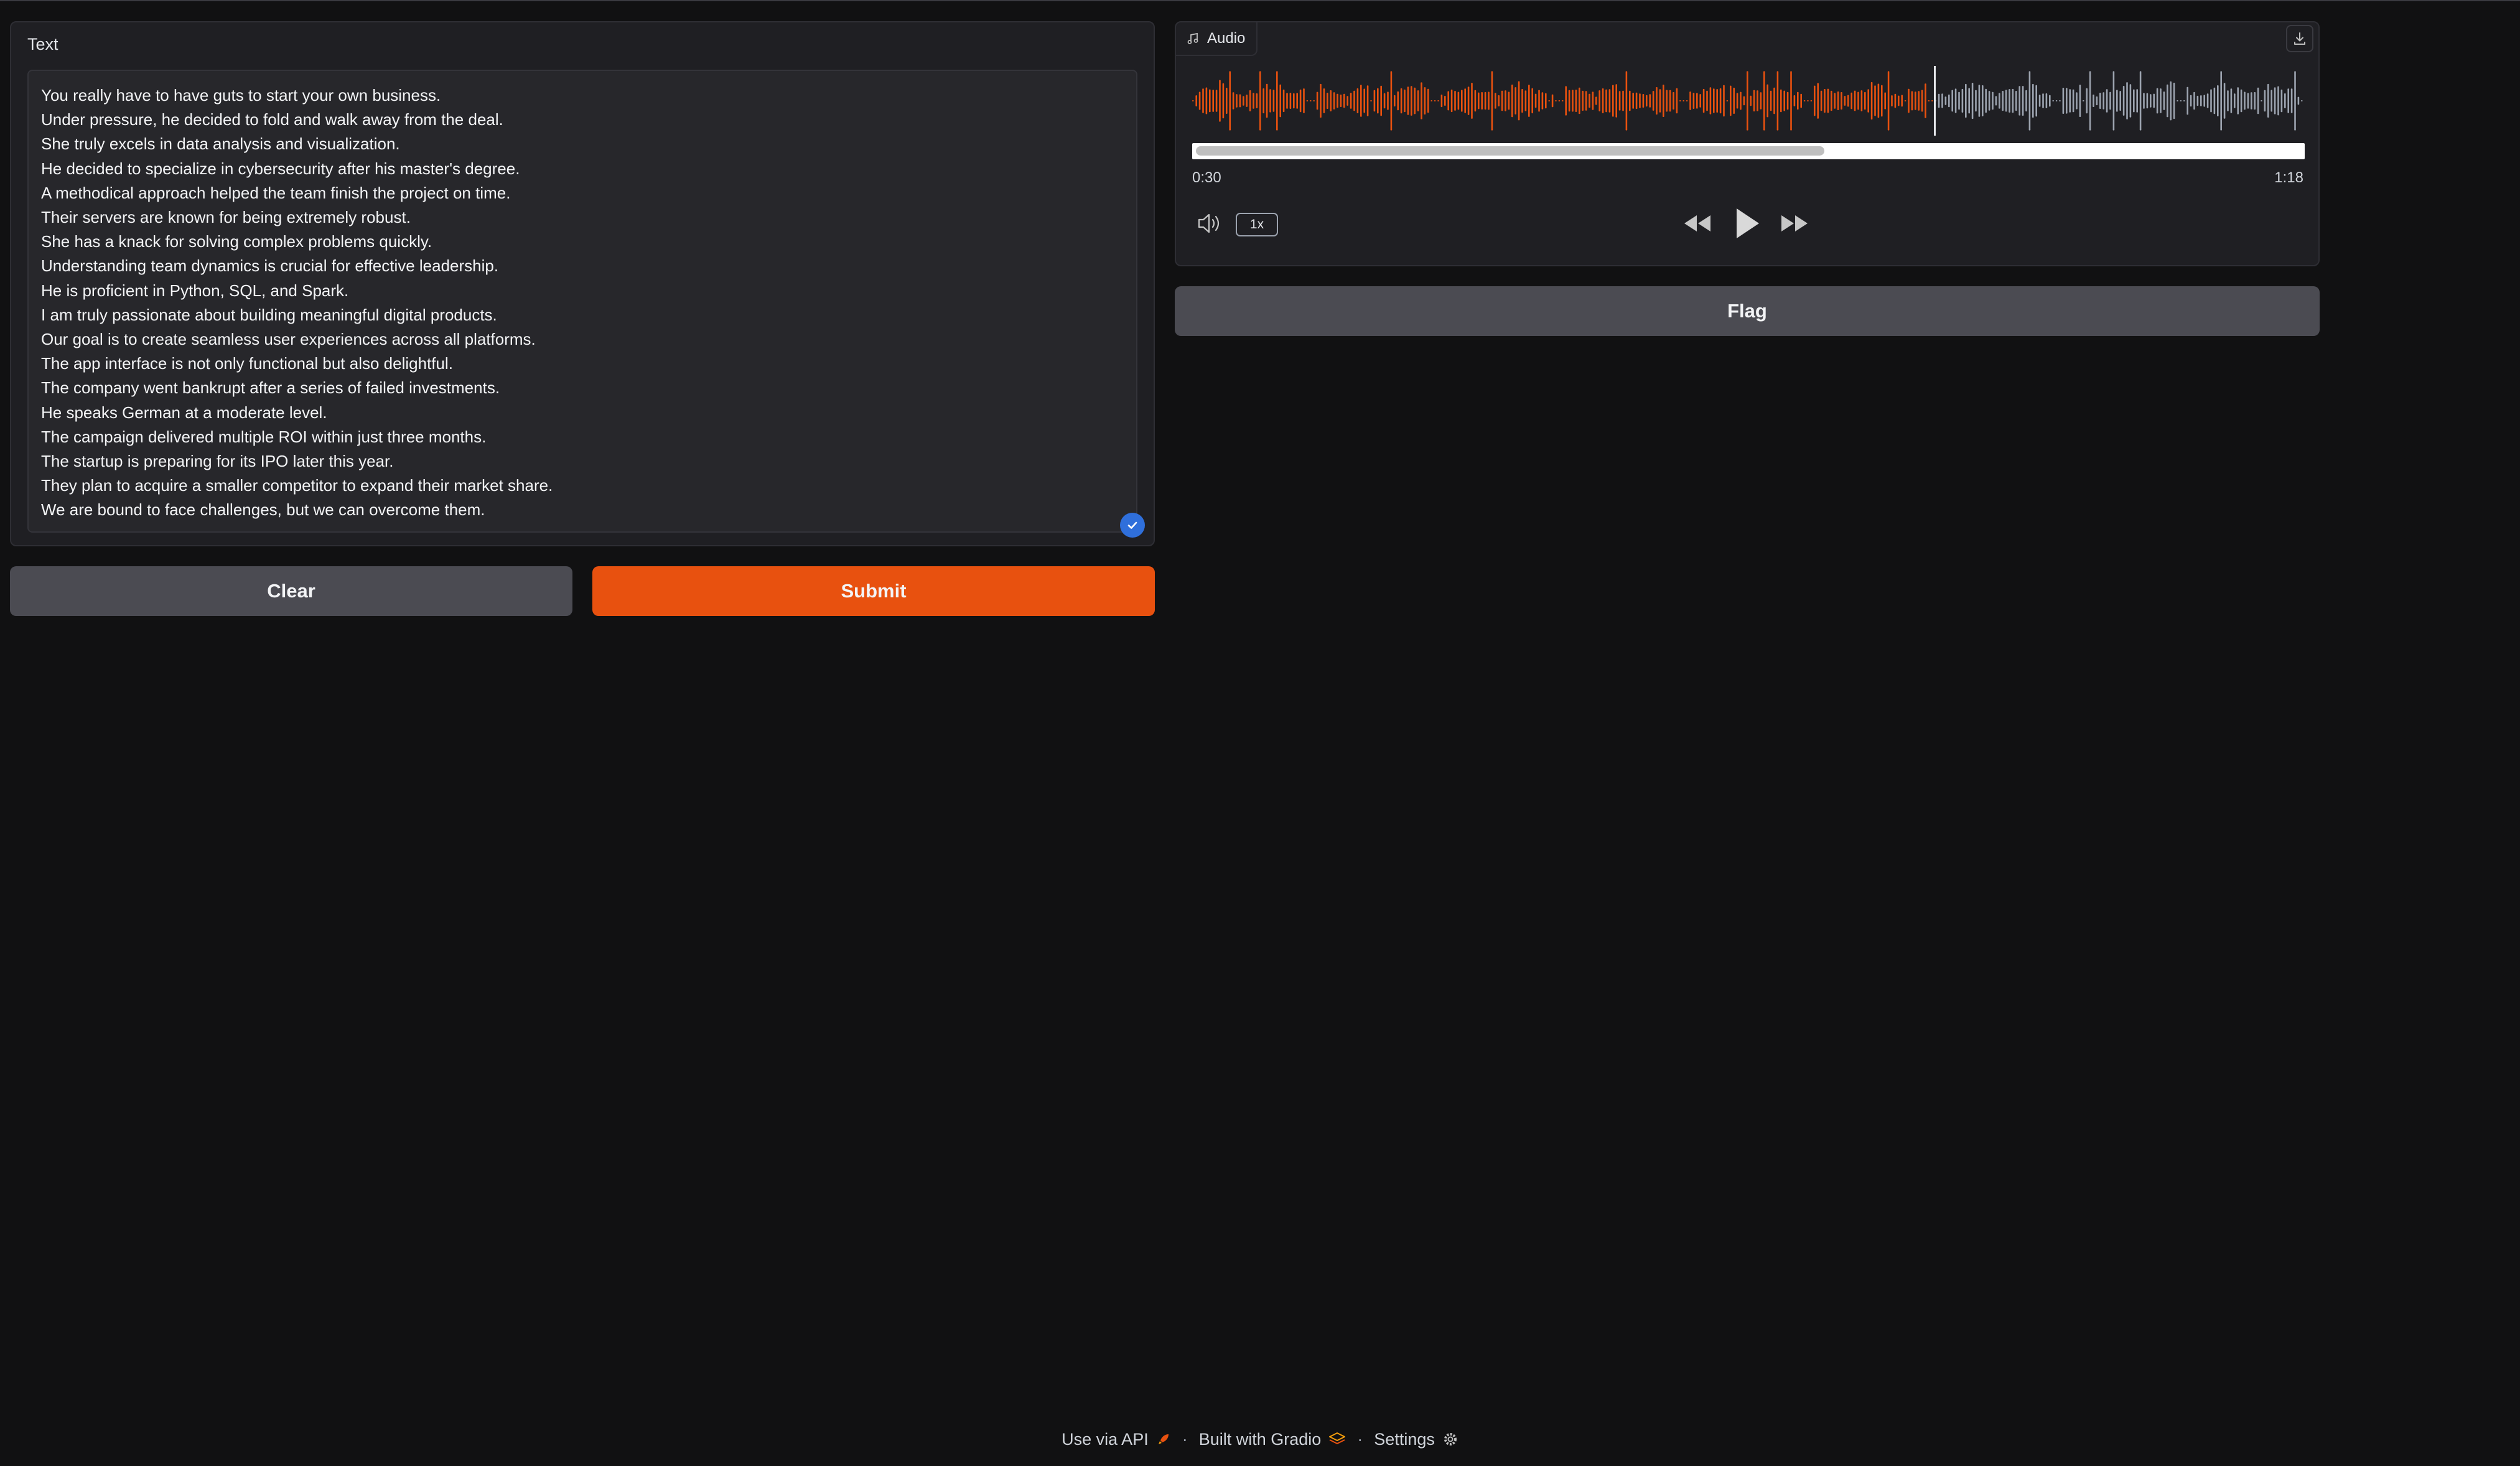 This screenshot has height=1466, width=2520. I want to click on audio-waveform, so click(1748, 101).